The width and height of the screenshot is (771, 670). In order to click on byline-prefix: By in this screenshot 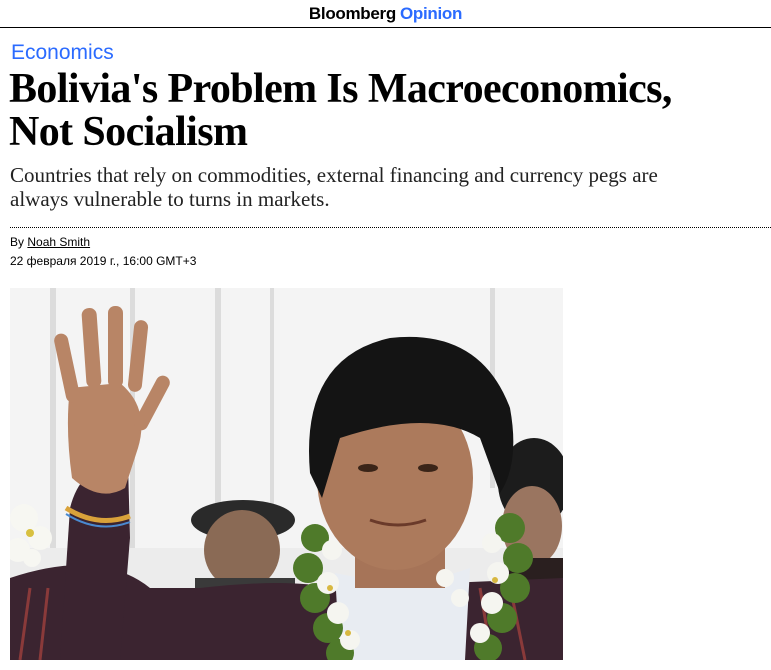, I will do `click(17, 242)`.